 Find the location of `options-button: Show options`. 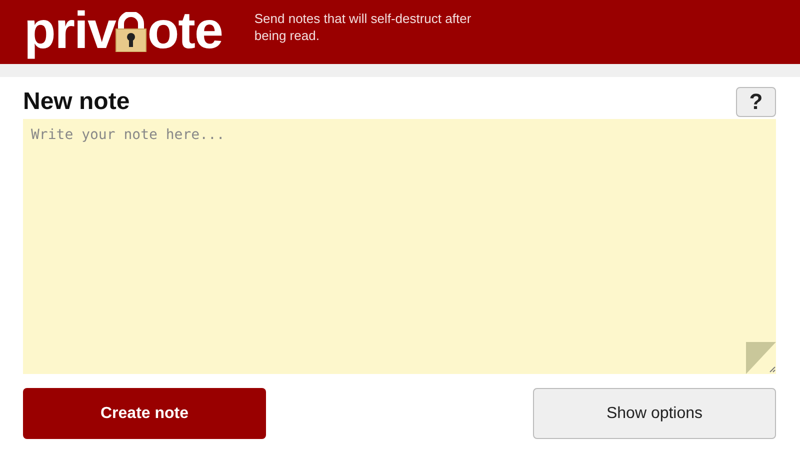

options-button: Show options is located at coordinates (654, 413).